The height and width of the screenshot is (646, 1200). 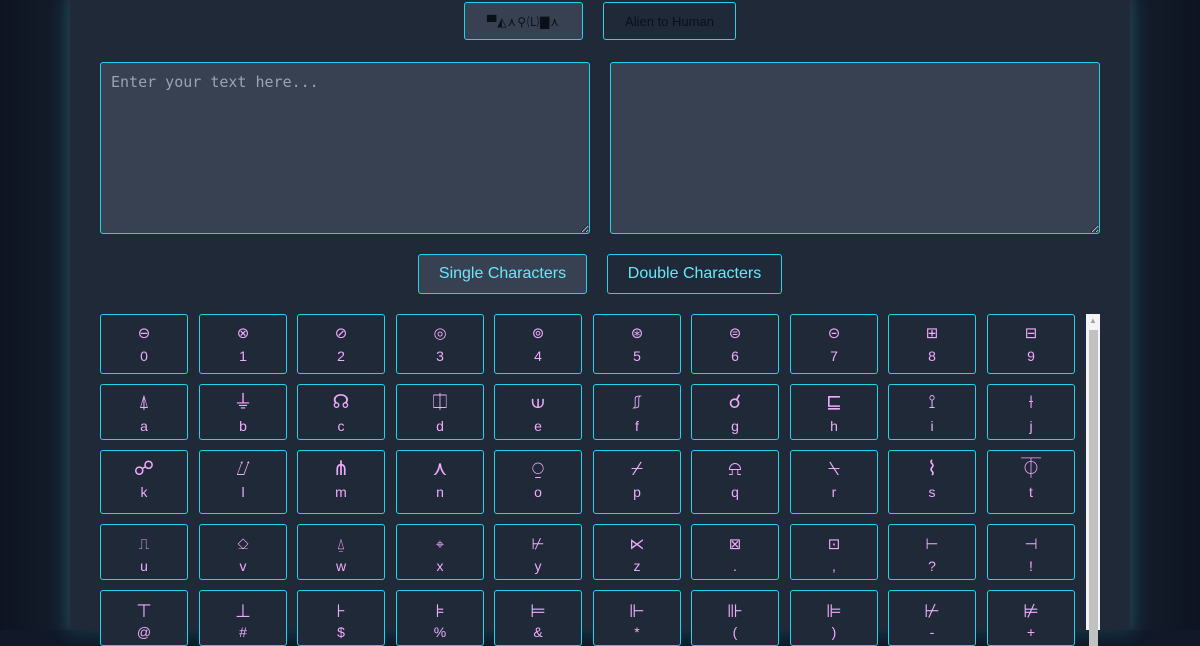 What do you see at coordinates (341, 482) in the screenshot?
I see `key-m: ⋔ m` at bounding box center [341, 482].